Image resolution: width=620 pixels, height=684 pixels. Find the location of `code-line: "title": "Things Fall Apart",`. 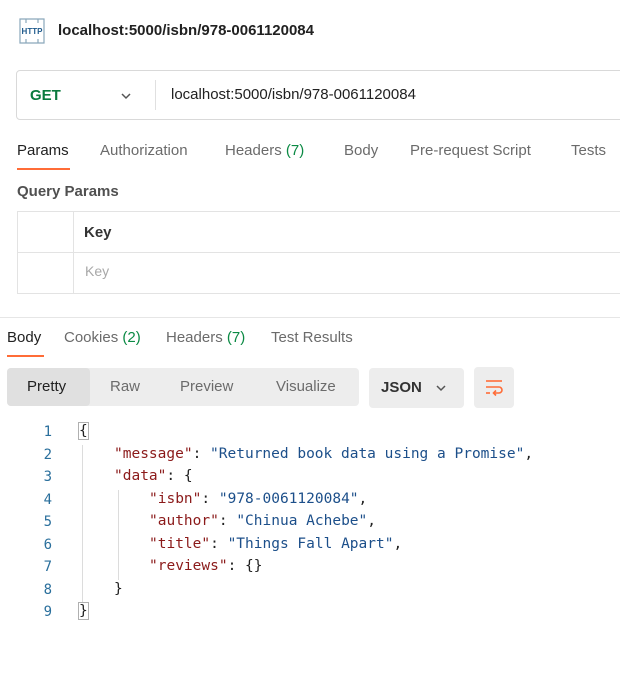

code-line: "title": "Things Fall Apart", is located at coordinates (276, 544).